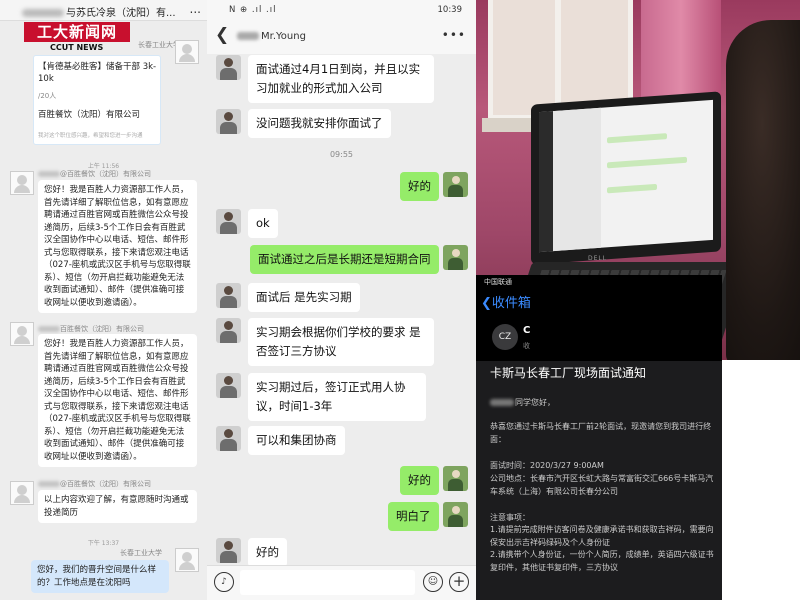 The image size is (800, 600). Describe the element at coordinates (413, 516) in the screenshot. I see `outgoing-message: 明白了` at that location.